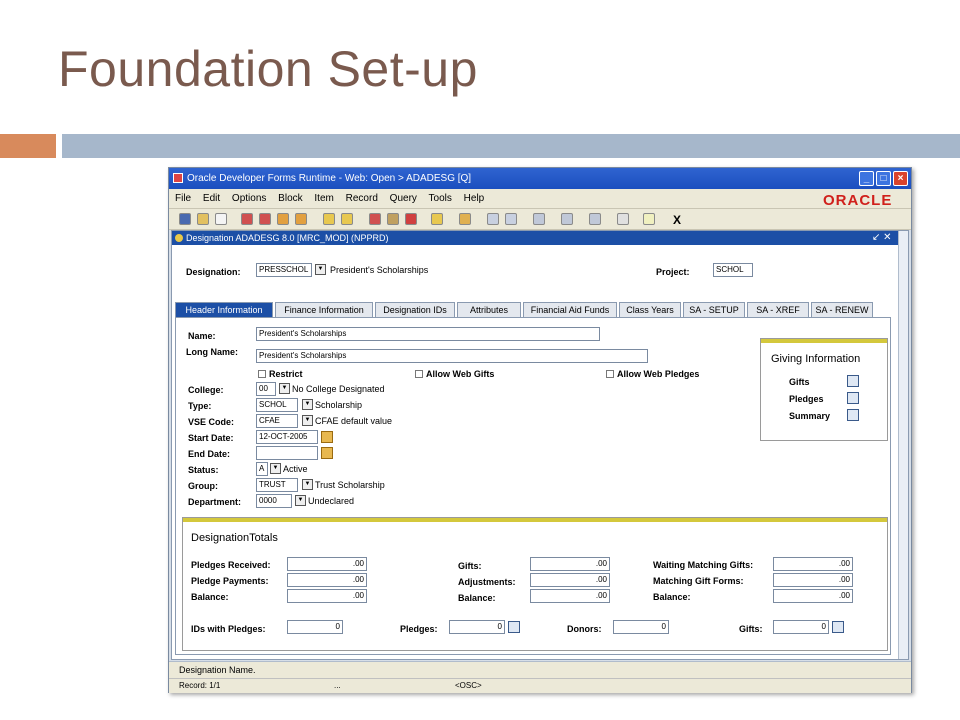 The height and width of the screenshot is (720, 960). What do you see at coordinates (493, 219) in the screenshot?
I see `search-icon` at bounding box center [493, 219].